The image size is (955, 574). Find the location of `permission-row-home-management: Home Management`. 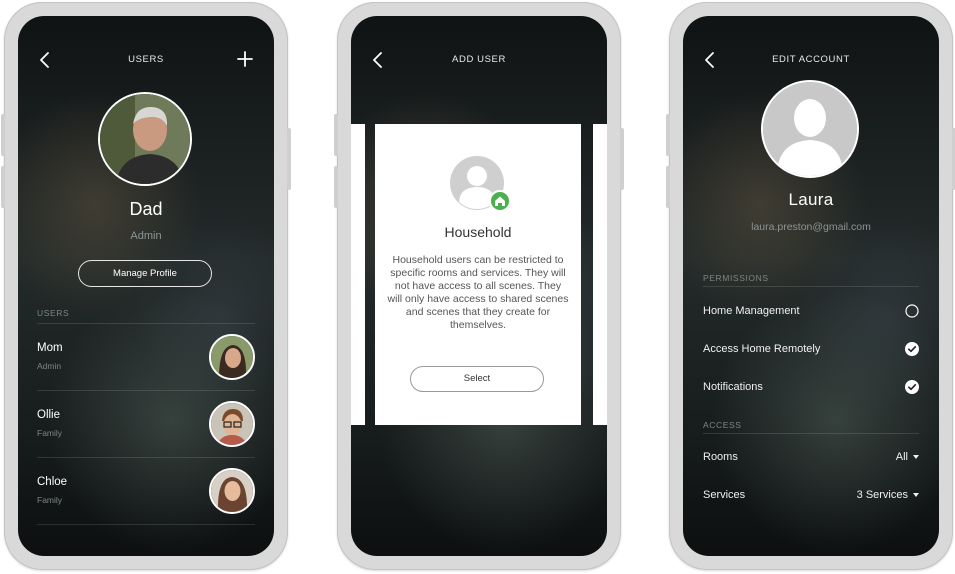

permission-row-home-management: Home Management is located at coordinates (811, 313).